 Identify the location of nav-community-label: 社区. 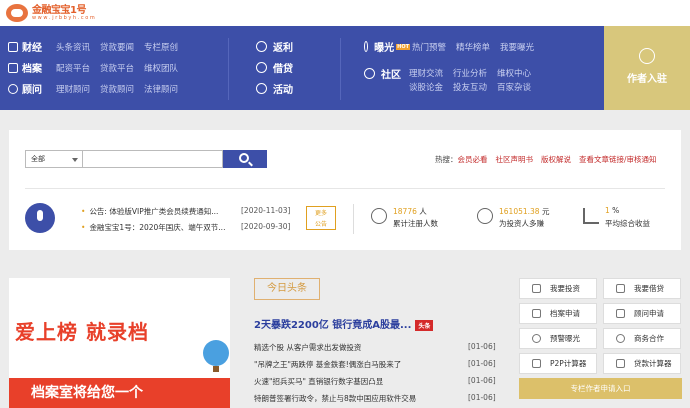
(391, 75).